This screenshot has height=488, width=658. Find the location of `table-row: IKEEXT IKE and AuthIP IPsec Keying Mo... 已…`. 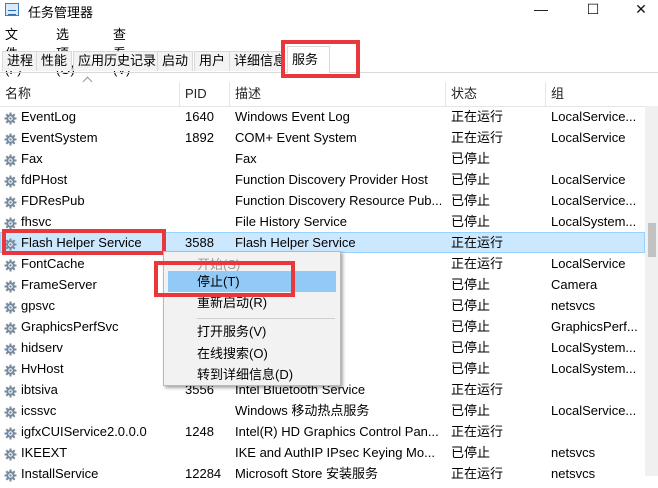

table-row: IKEEXT IKE and AuthIP IPsec Keying Mo... 已… is located at coordinates (322, 452).